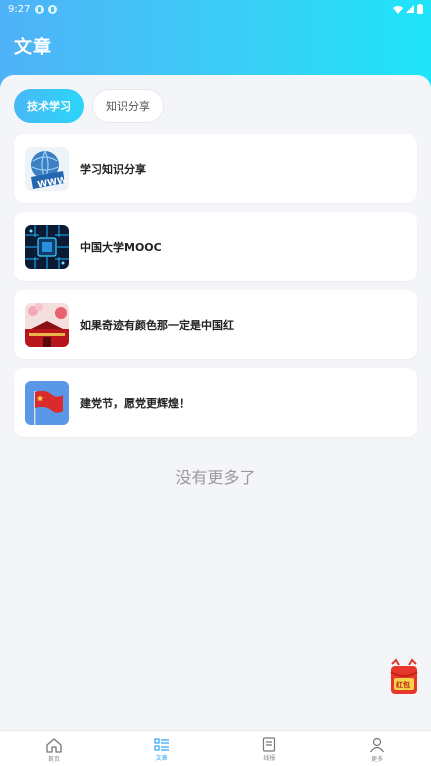 The width and height of the screenshot is (431, 766). What do you see at coordinates (33, 47) in the screenshot?
I see `page-title: 文章` at bounding box center [33, 47].